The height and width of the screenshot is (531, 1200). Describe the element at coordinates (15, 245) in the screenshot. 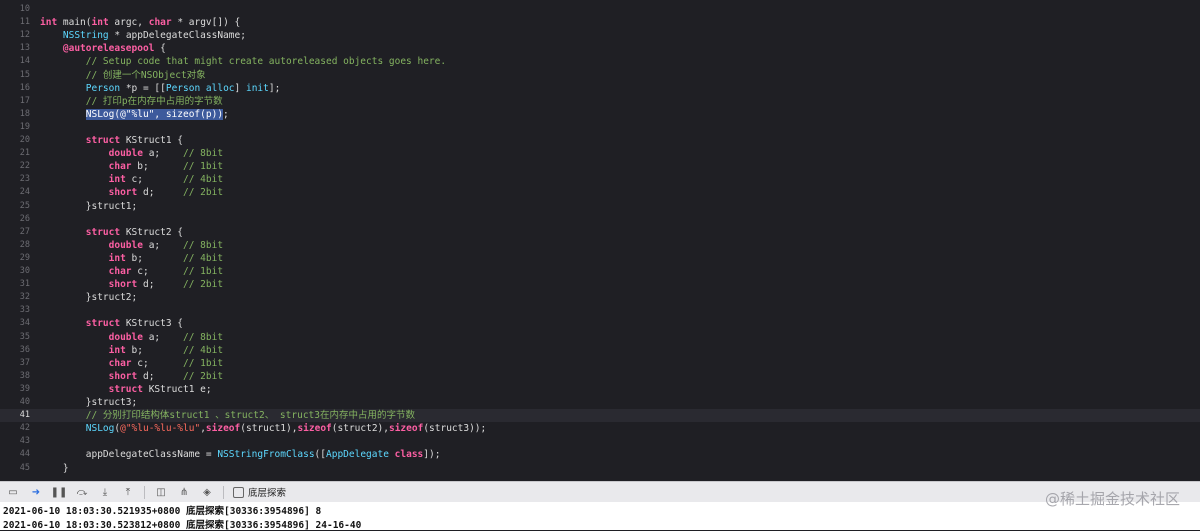

I see `line-number: 28` at that location.